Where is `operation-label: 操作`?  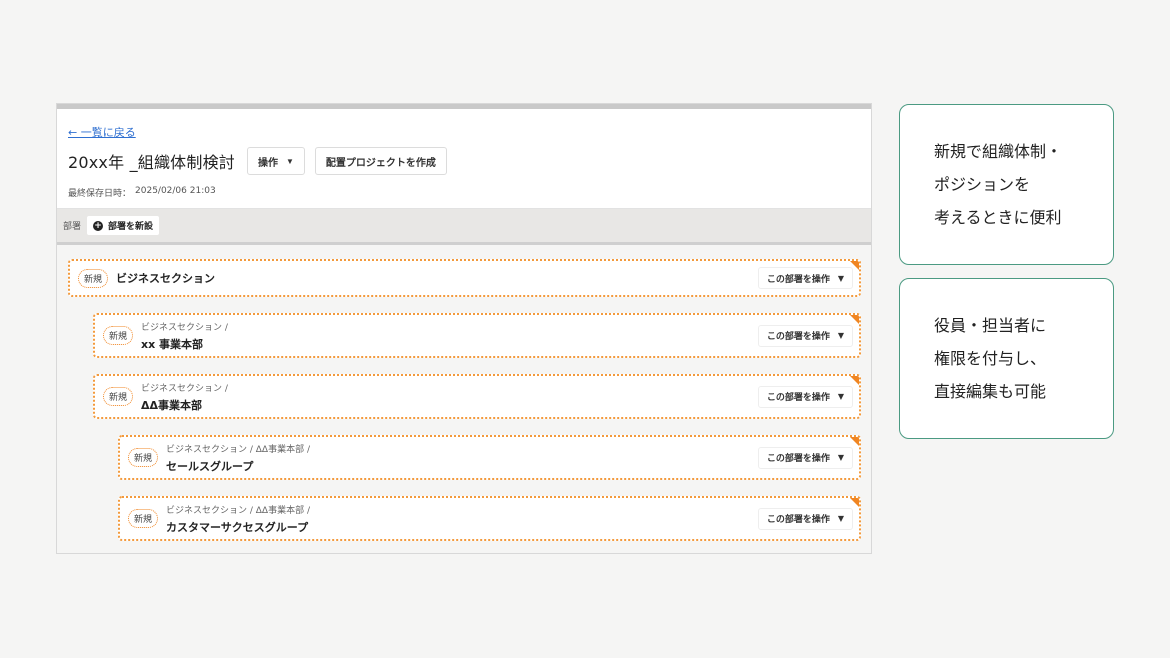
operation-label: 操作 is located at coordinates (267, 163).